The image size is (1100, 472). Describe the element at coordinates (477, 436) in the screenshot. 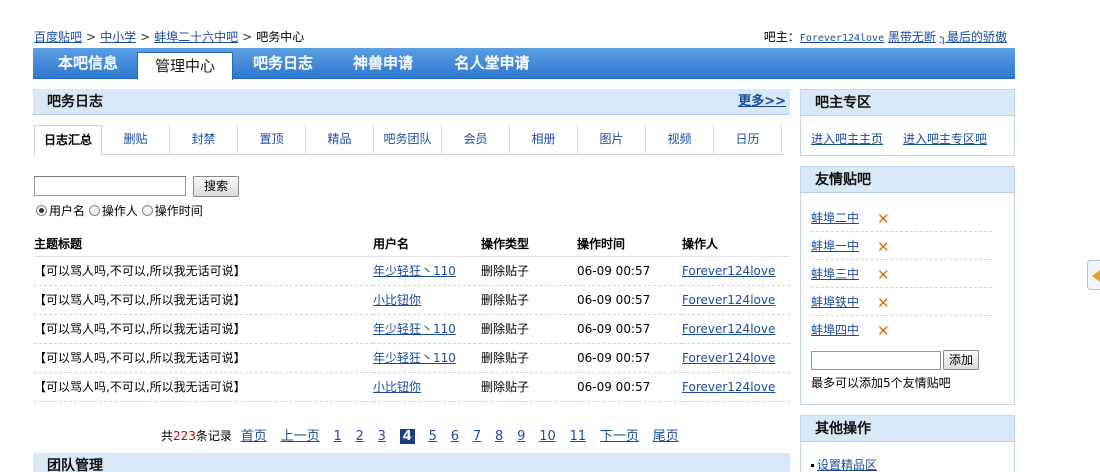

I see `page-link: 7` at that location.